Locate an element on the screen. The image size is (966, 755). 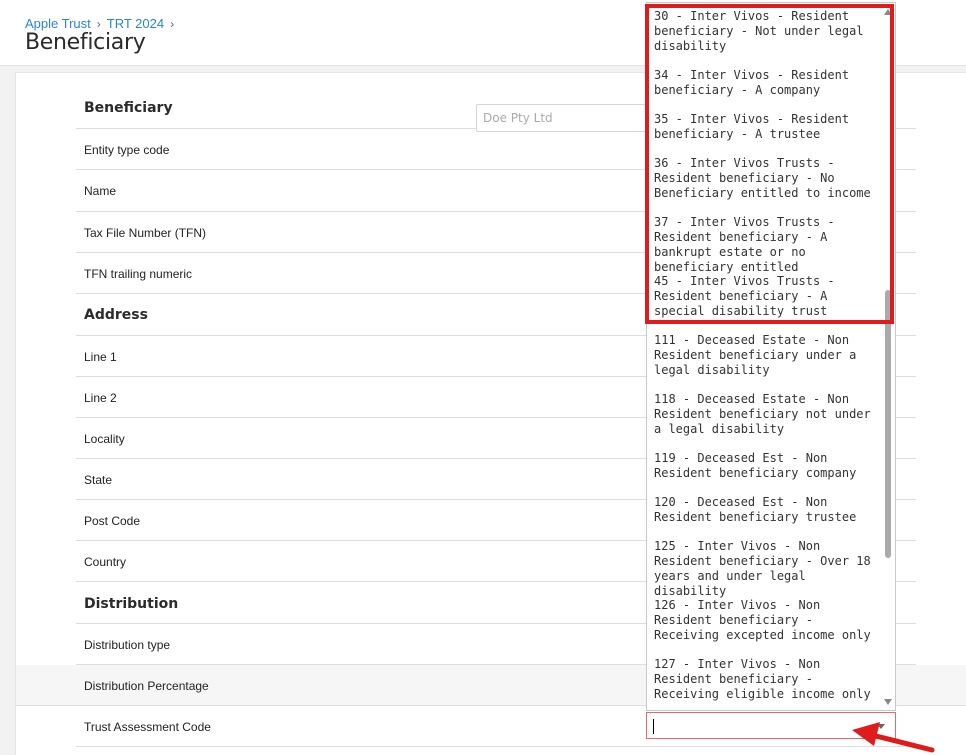
field-label-country: Country is located at coordinates (105, 562).